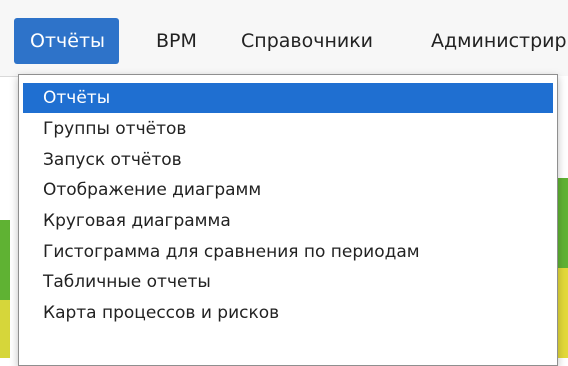  Describe the element at coordinates (288, 190) in the screenshot. I see `dropdown-item-diagram-display: Отображение диаграмм` at that location.